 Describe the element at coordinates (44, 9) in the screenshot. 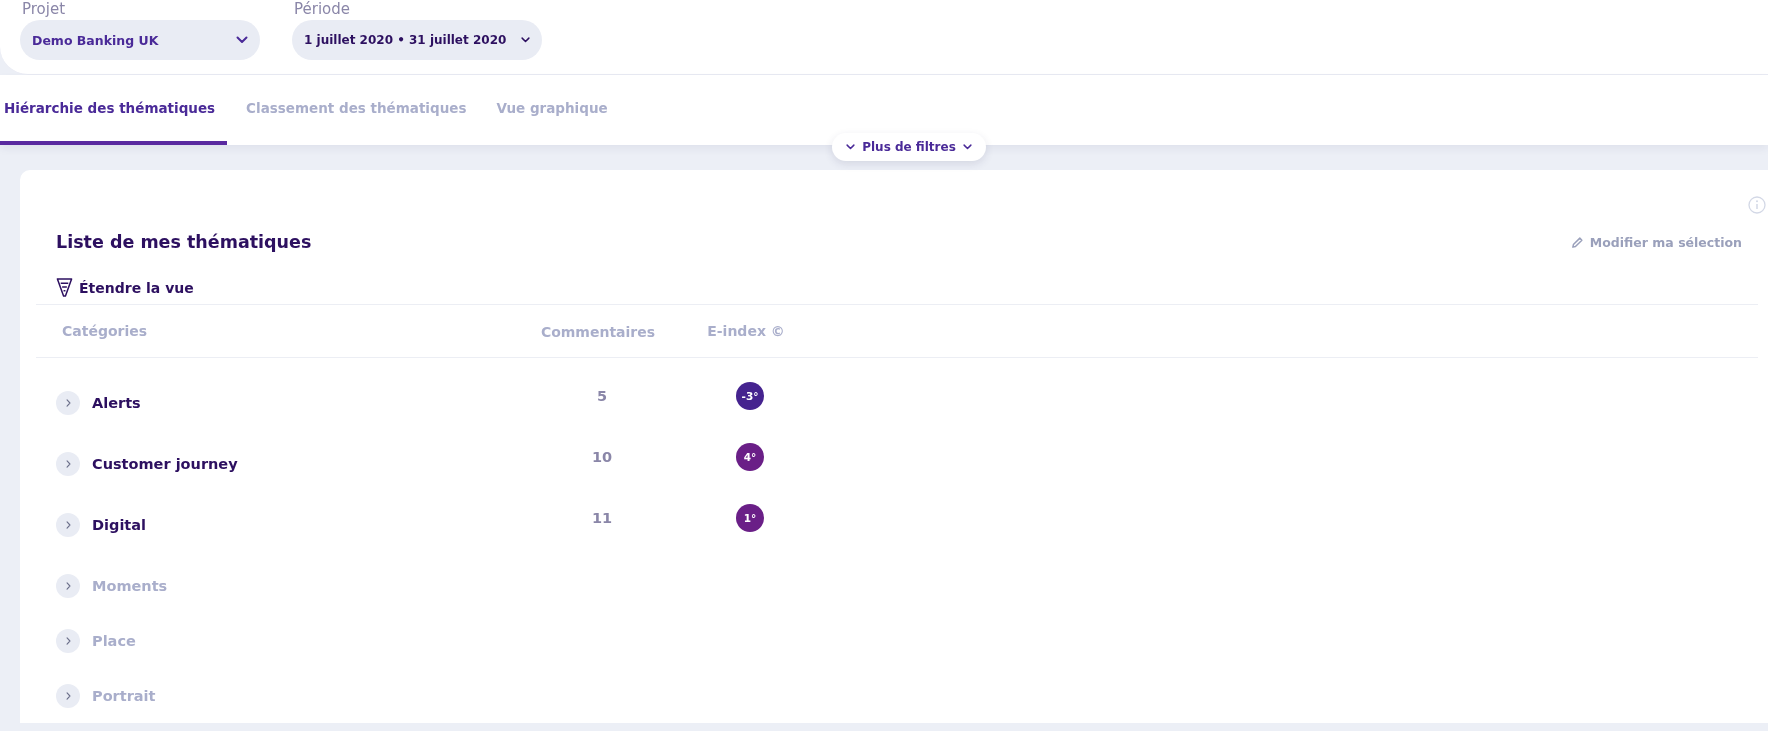

I see `filter-label: Projet` at that location.